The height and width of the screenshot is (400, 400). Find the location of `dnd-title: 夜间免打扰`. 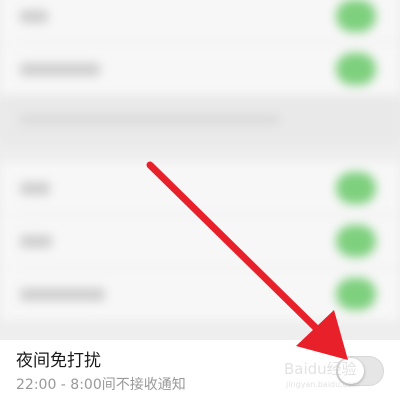

dnd-title: 夜间免打扰 is located at coordinates (58, 361).